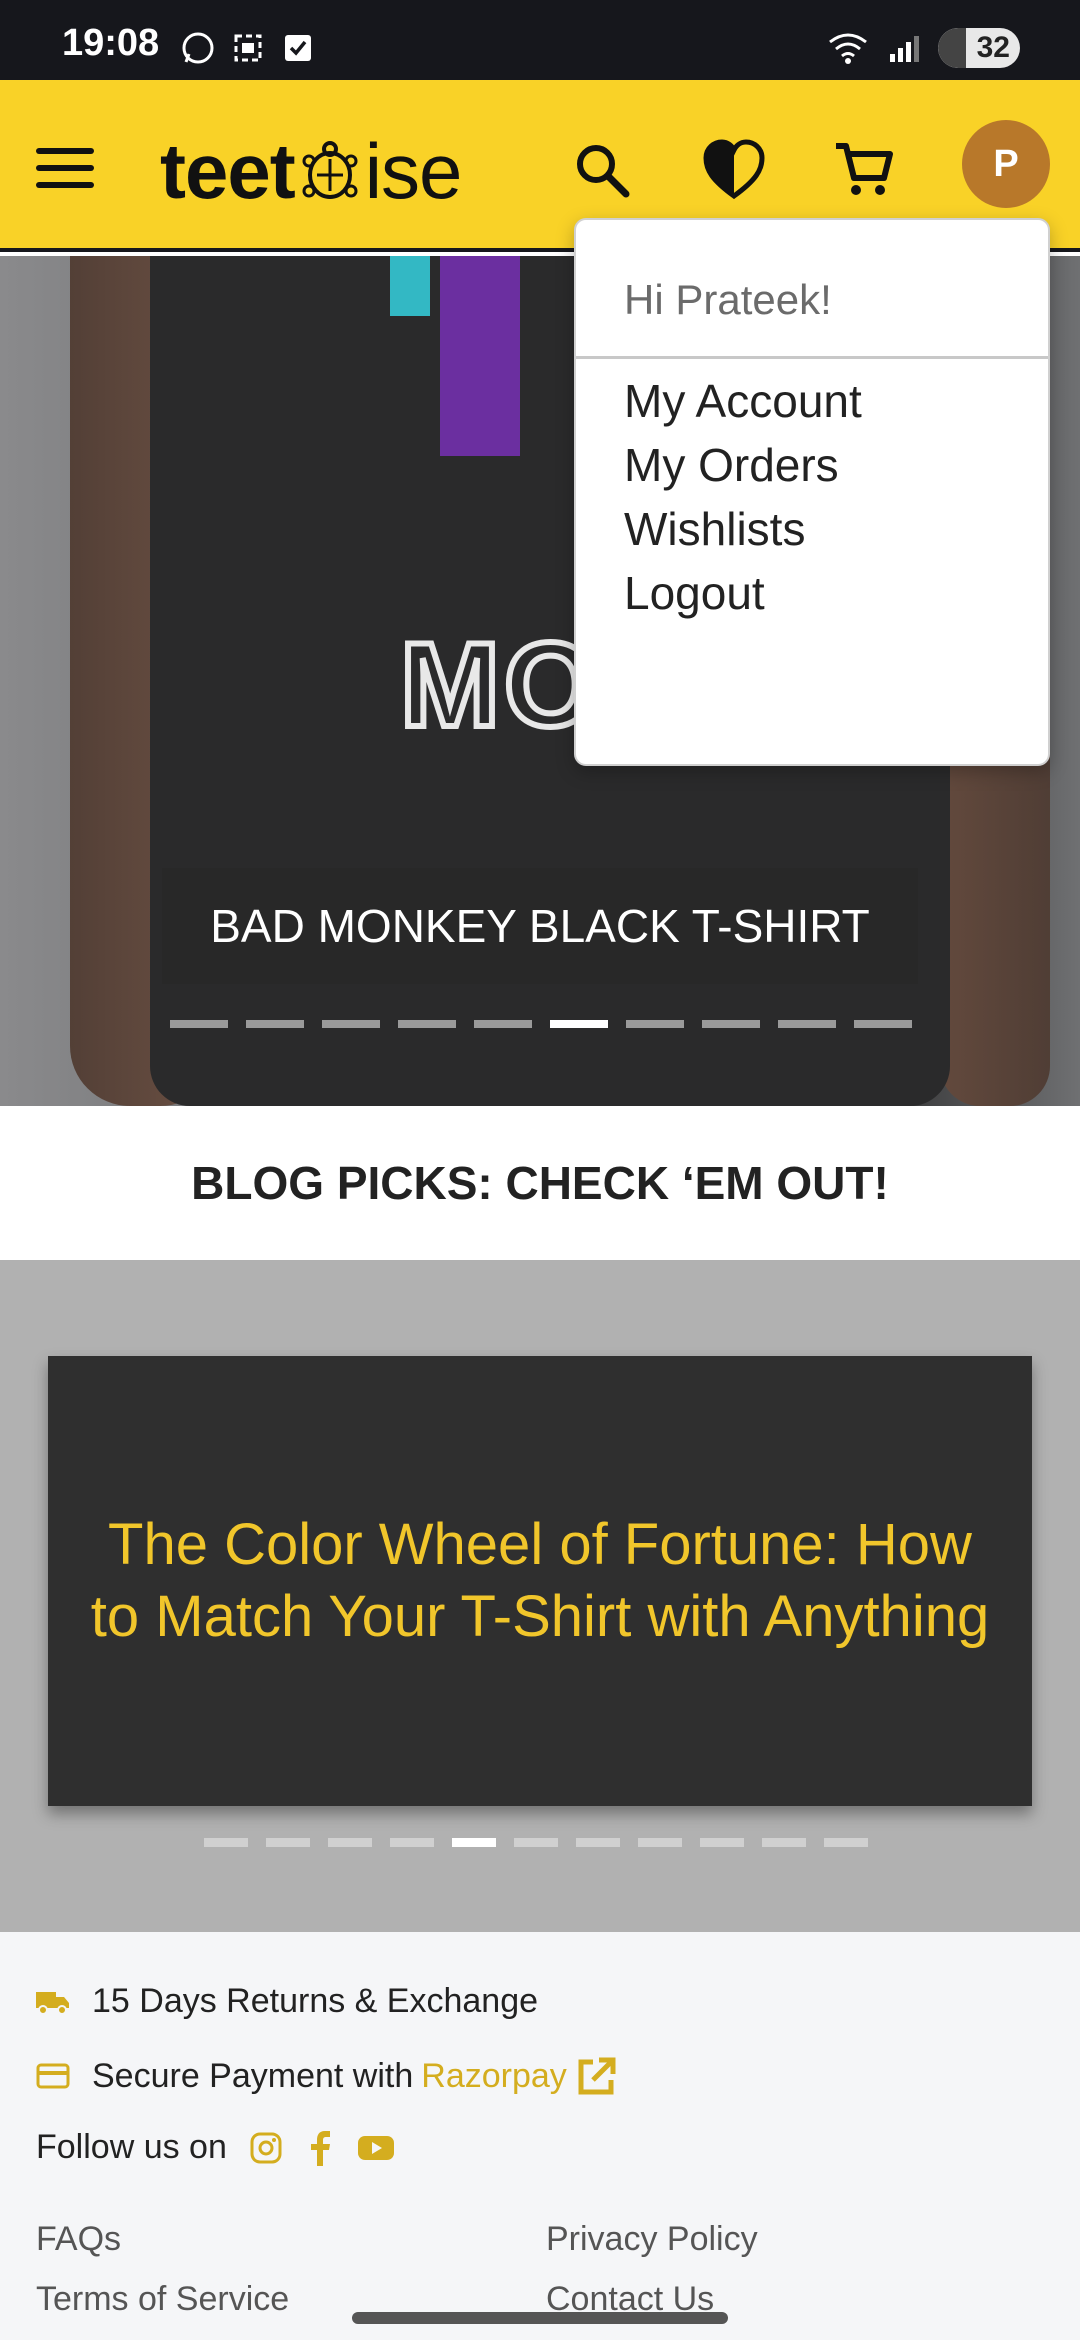  What do you see at coordinates (734, 170) in the screenshot?
I see `wishlist-heart-icon` at bounding box center [734, 170].